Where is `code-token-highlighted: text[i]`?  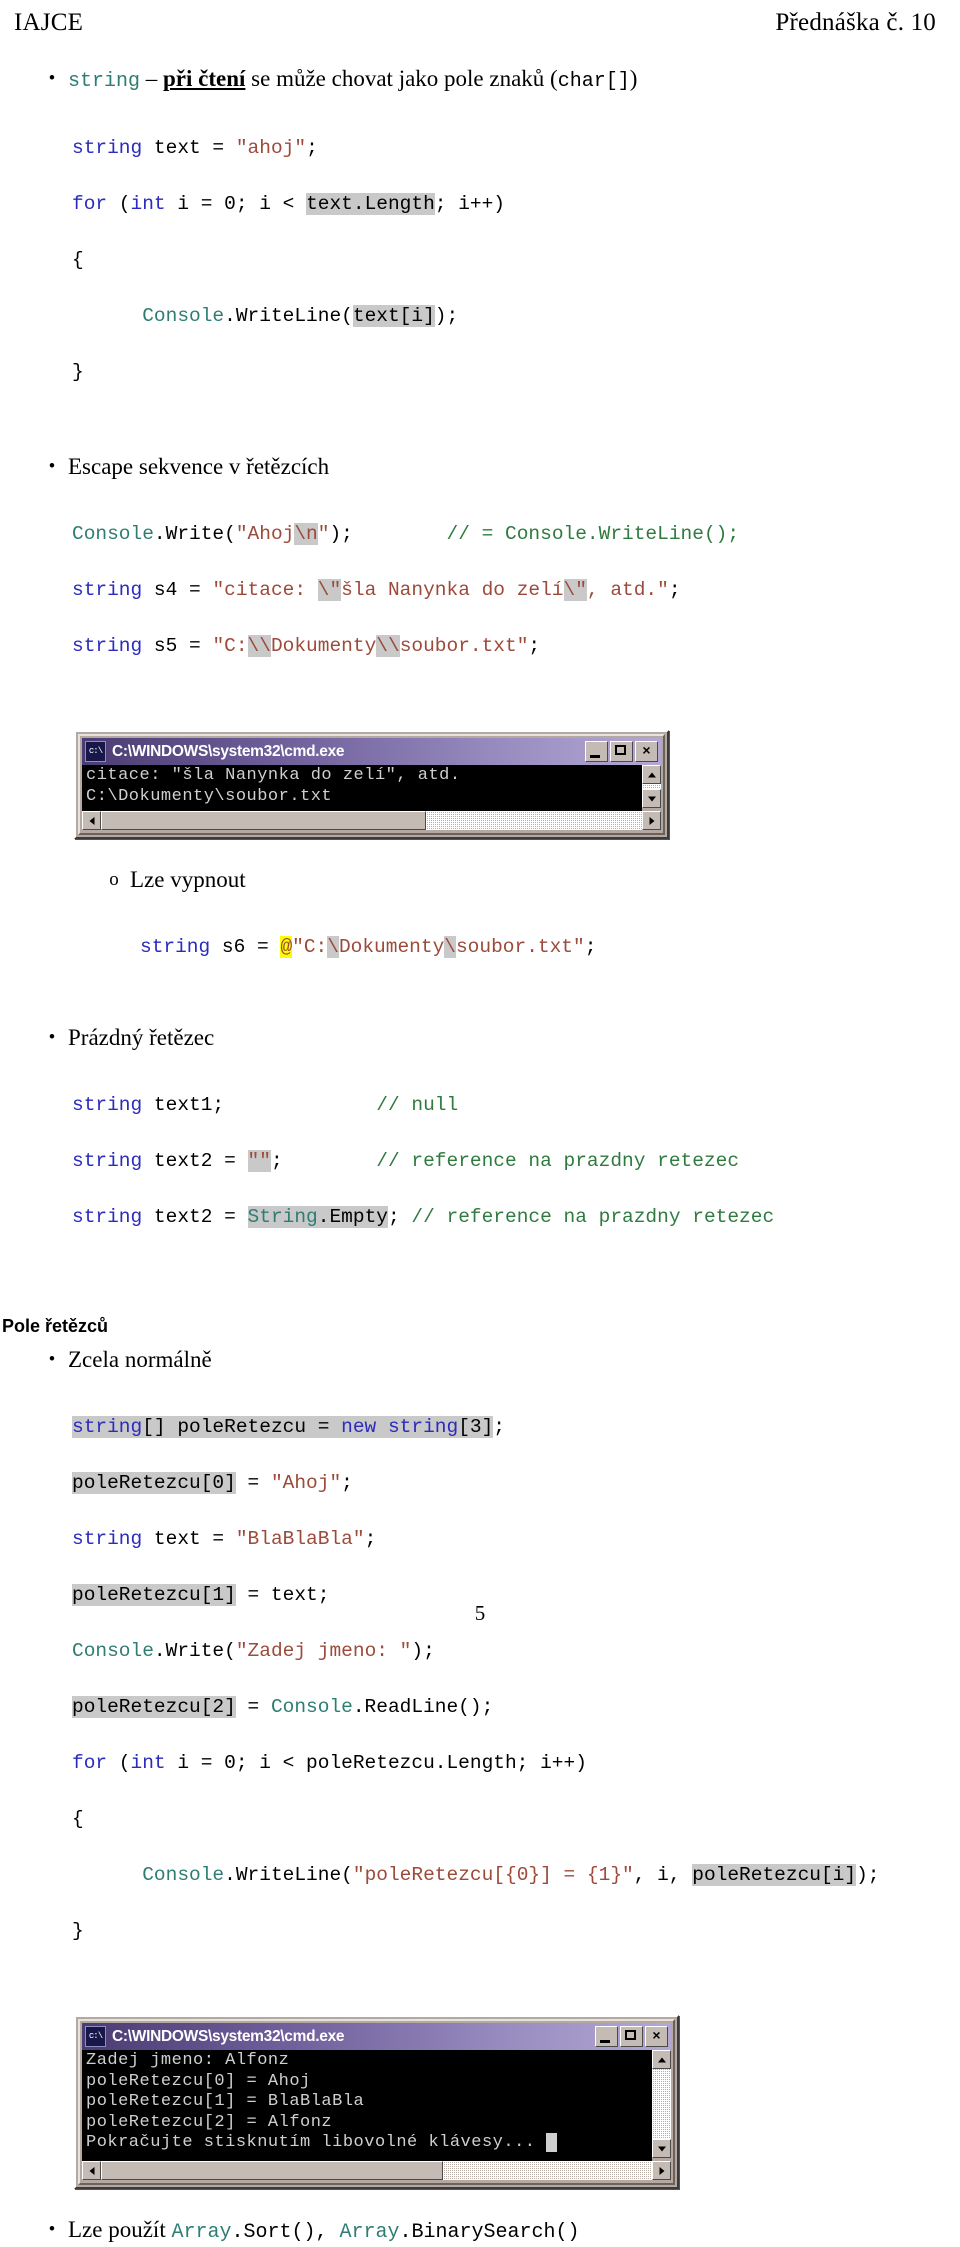
code-token-highlighted: text[i] is located at coordinates (393, 316).